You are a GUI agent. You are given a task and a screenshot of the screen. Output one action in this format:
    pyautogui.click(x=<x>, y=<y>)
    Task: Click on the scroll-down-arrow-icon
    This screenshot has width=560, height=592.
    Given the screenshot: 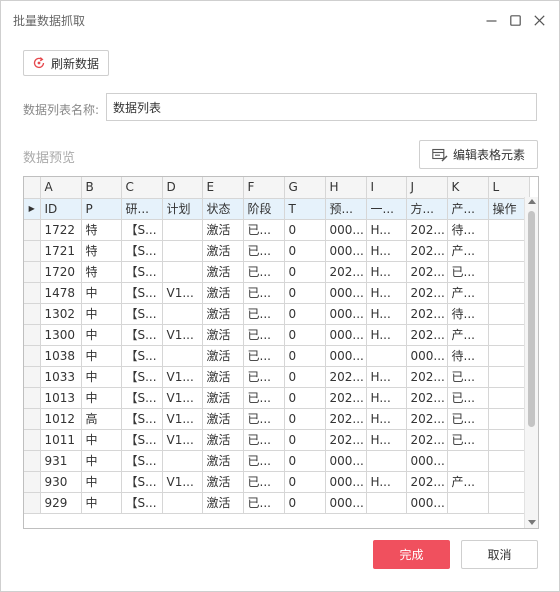 What is the action you would take?
    pyautogui.click(x=532, y=522)
    